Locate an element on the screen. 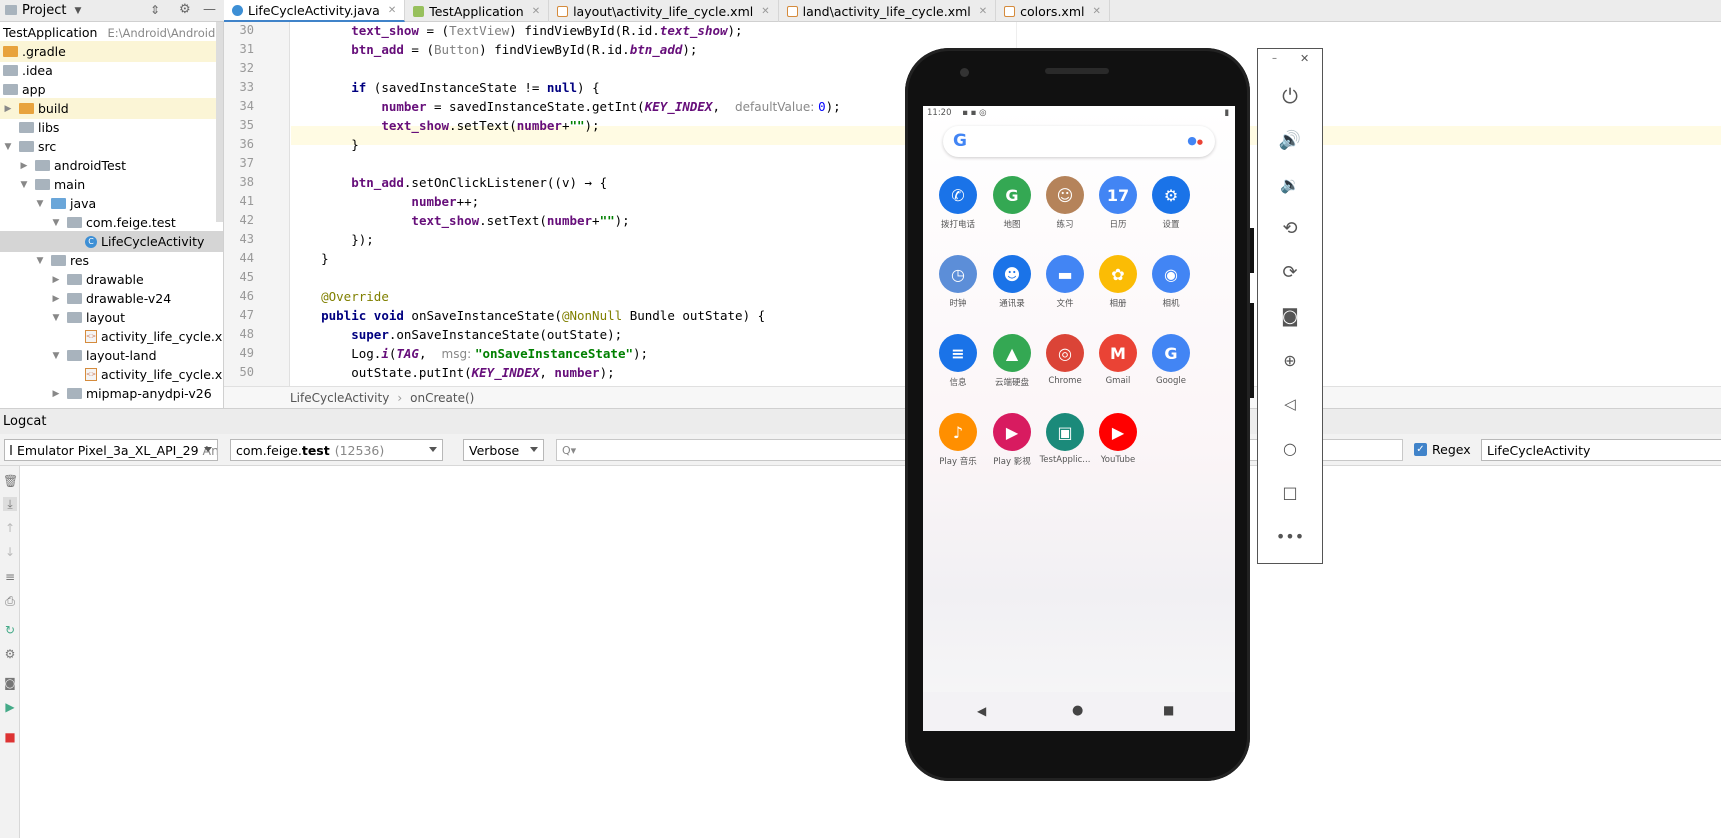 The image size is (1721, 838). breadcrumb-class: LifeCycleActivity is located at coordinates (339, 398).